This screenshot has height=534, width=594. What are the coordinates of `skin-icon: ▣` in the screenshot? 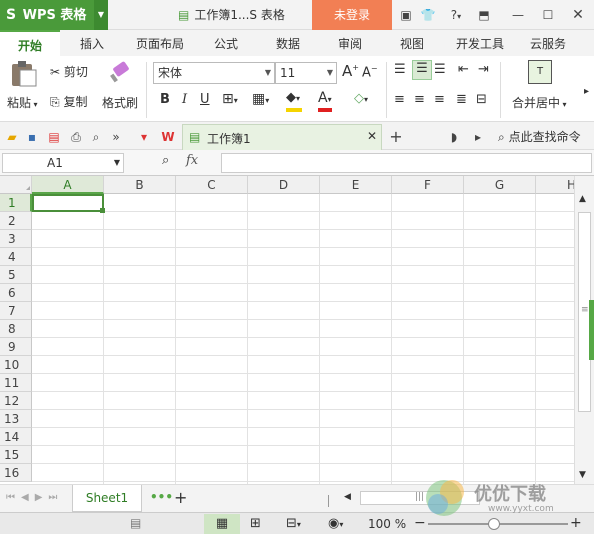 It's located at (406, 15).